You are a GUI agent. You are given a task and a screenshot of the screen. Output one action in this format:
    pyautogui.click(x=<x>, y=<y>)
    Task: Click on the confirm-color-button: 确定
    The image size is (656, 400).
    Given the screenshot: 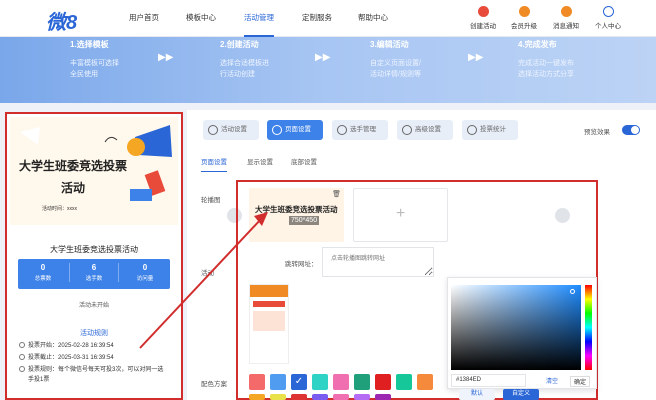 What is the action you would take?
    pyautogui.click(x=580, y=381)
    